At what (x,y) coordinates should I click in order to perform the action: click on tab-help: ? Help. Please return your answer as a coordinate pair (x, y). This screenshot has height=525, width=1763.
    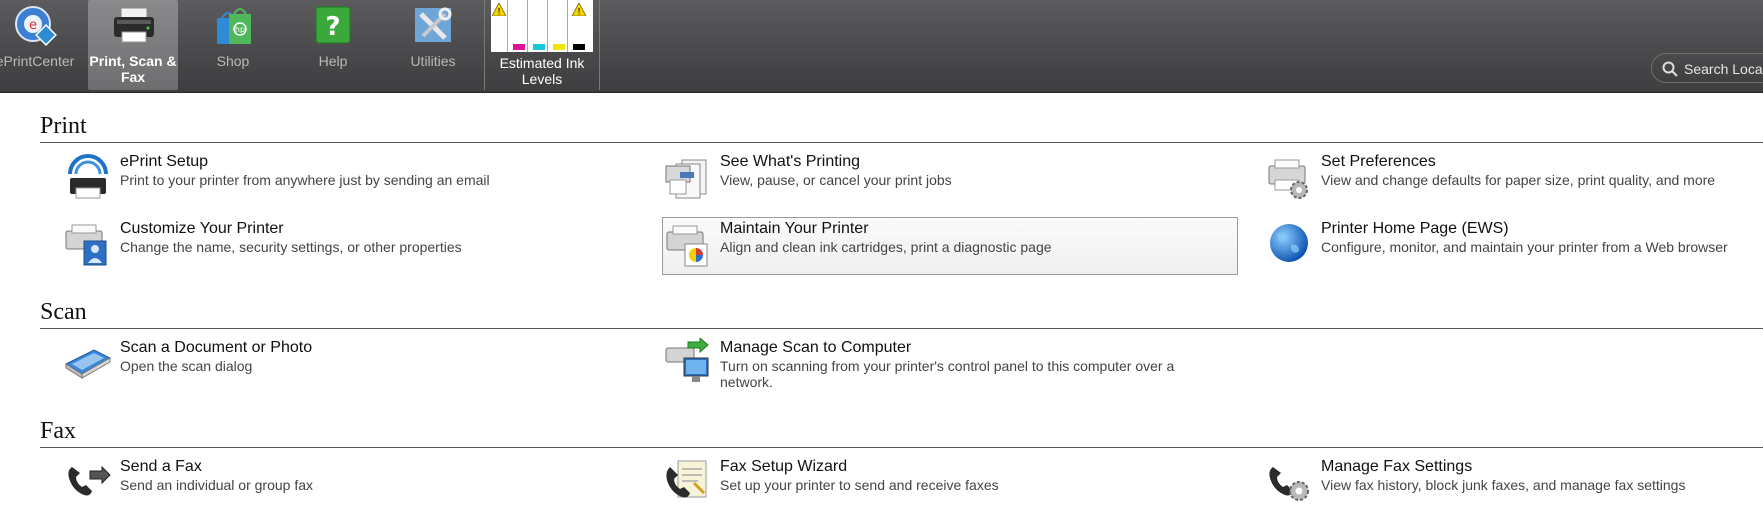
    Looking at the image, I should click on (333, 45).